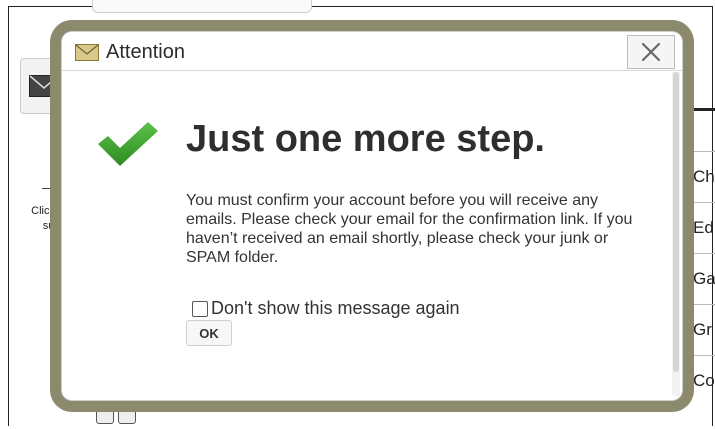 The width and height of the screenshot is (715, 429). I want to click on close-button, so click(651, 52).